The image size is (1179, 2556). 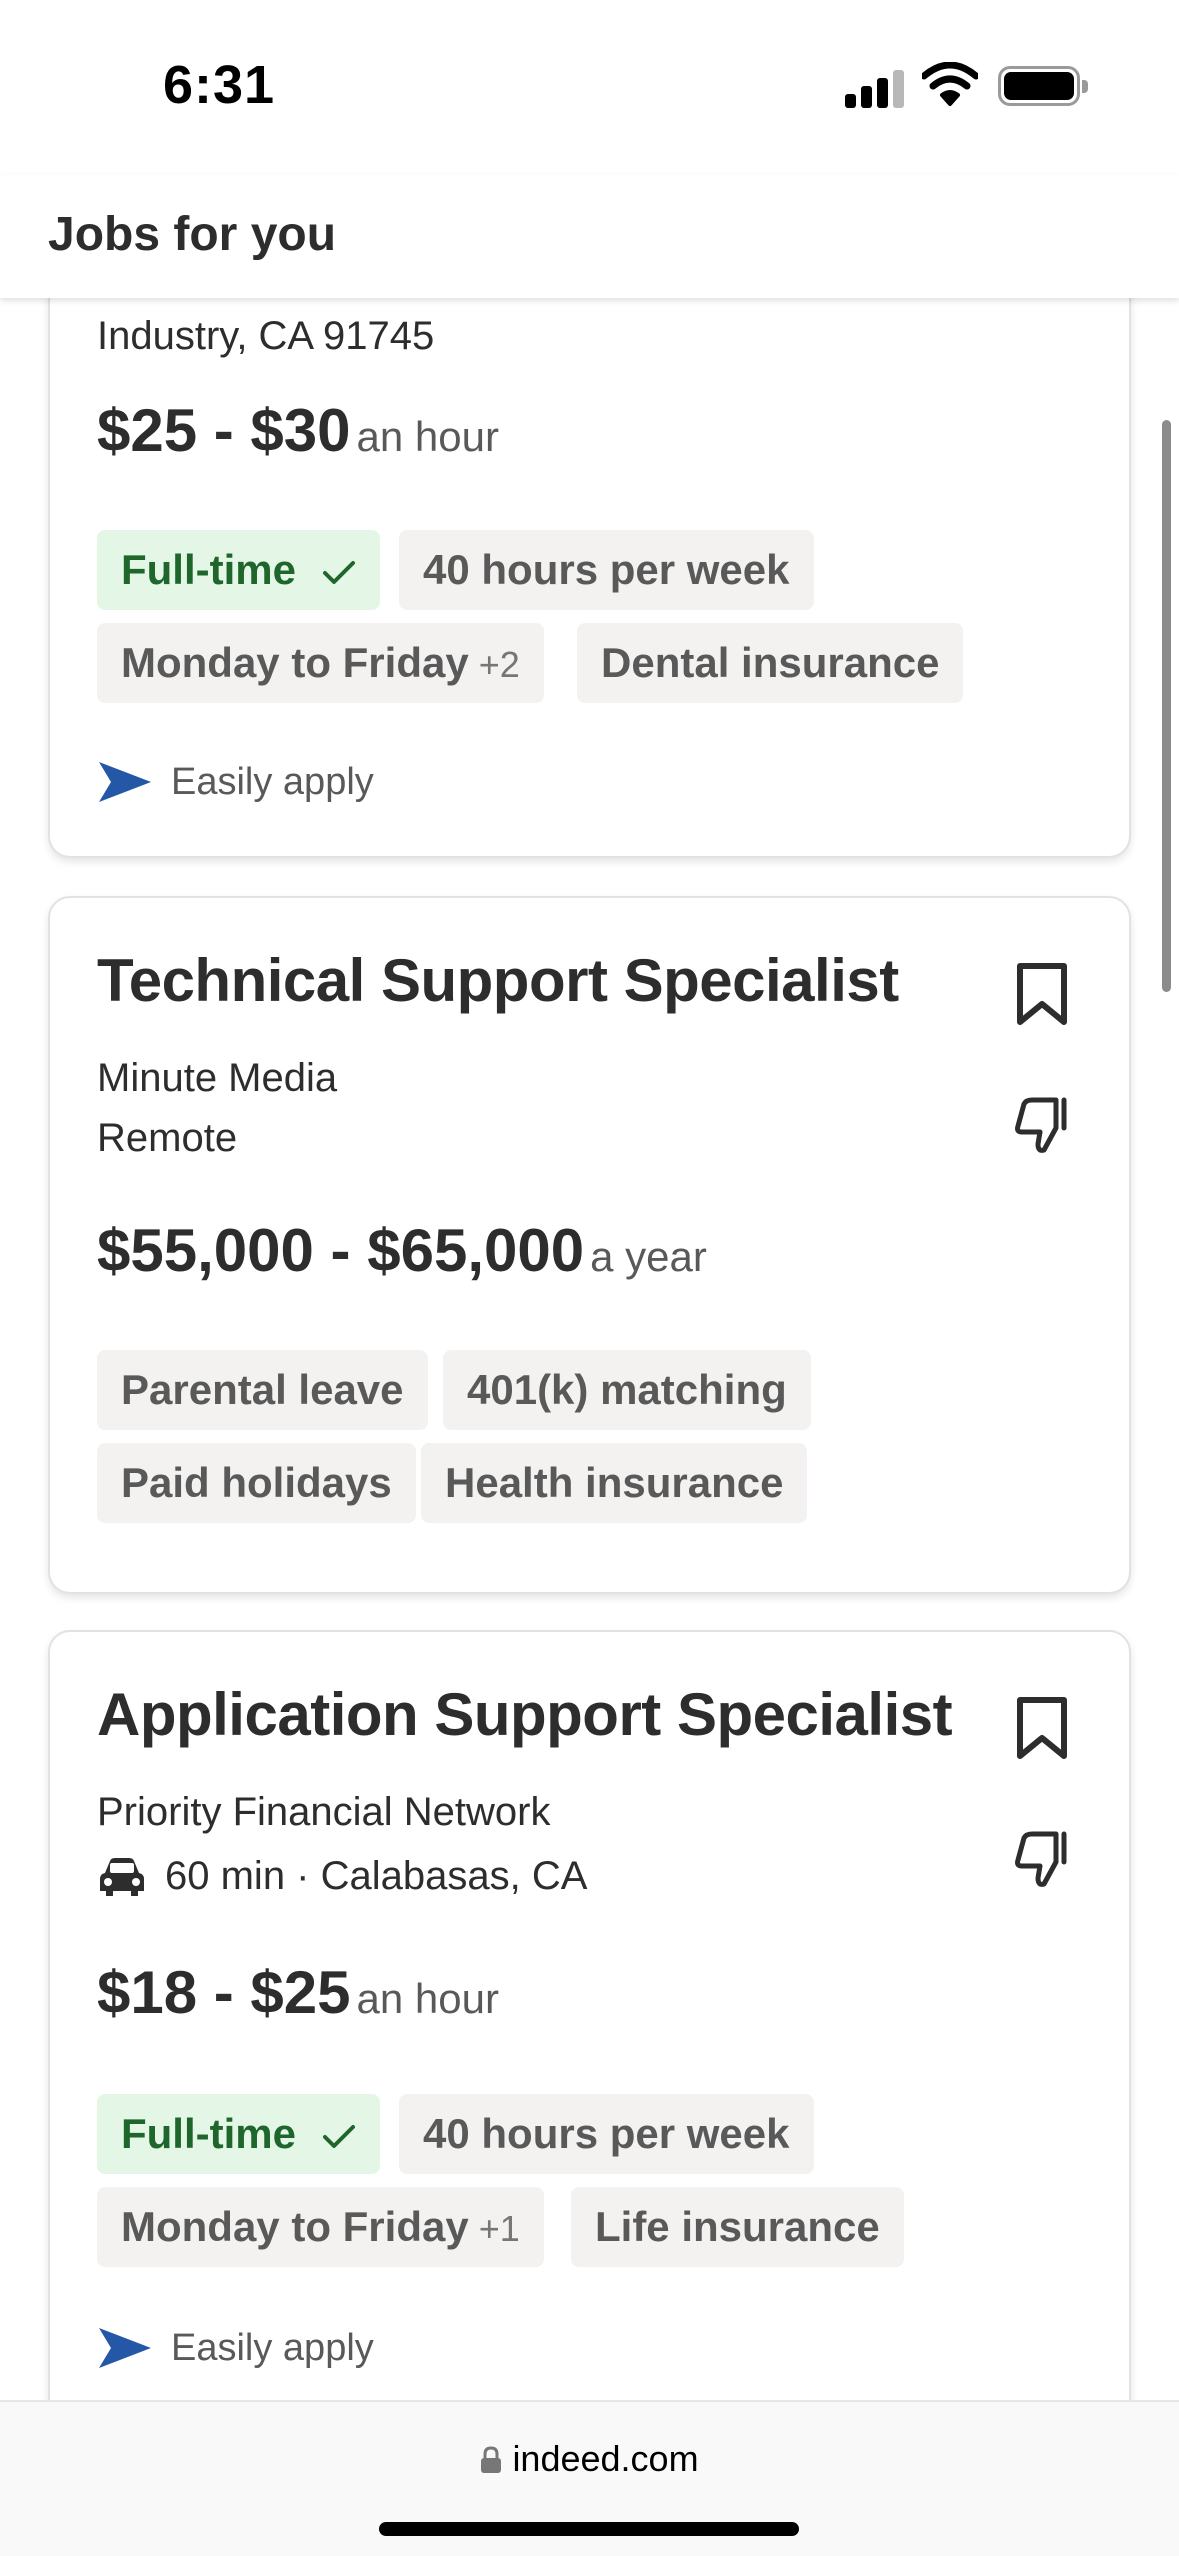 What do you see at coordinates (1043, 86) in the screenshot?
I see `battery-icon` at bounding box center [1043, 86].